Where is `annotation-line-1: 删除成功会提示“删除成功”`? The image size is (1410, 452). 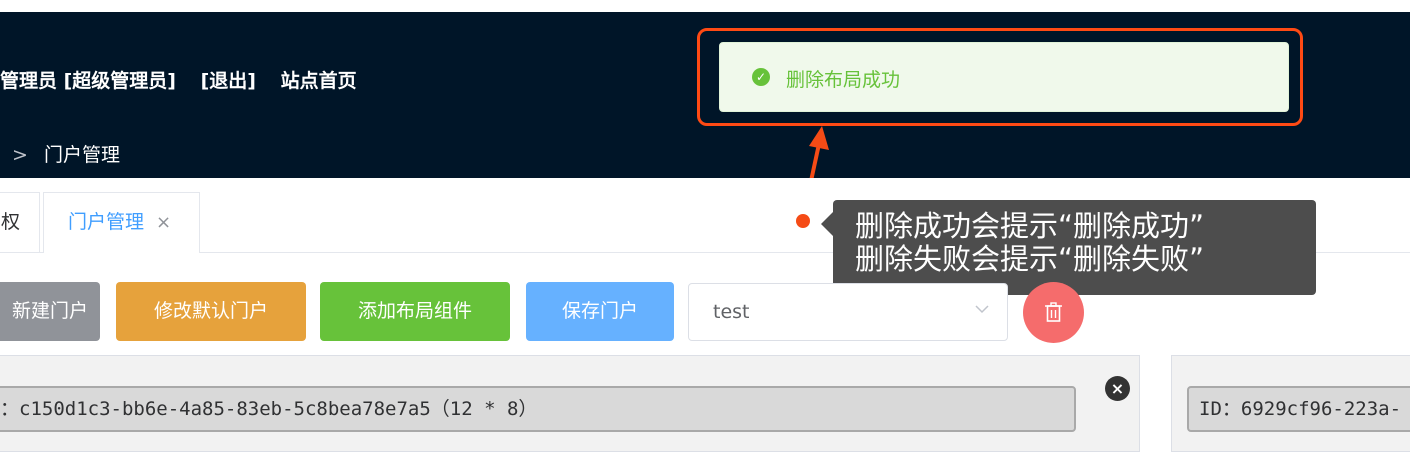 annotation-line-1: 删除成功会提示“删除成功” is located at coordinates (1030, 226).